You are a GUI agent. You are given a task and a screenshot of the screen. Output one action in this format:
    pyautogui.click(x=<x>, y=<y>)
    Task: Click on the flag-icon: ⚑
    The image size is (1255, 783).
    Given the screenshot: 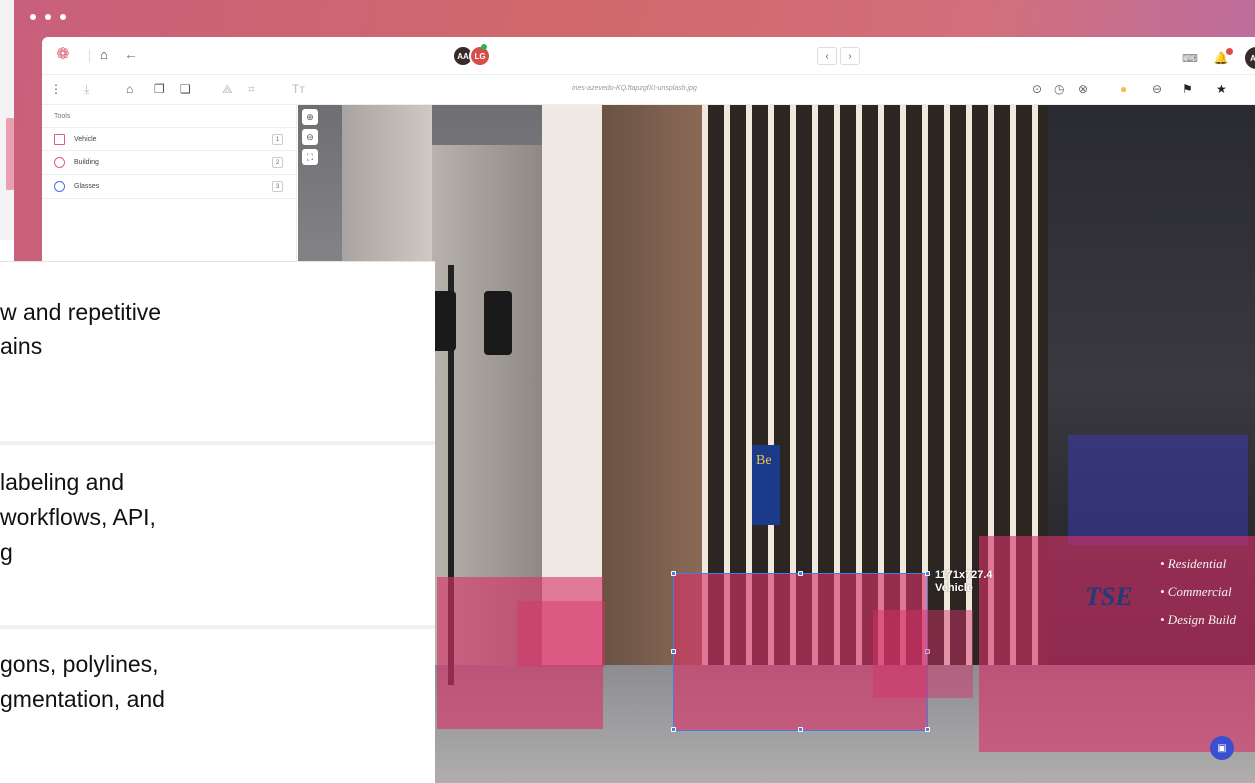 What is the action you would take?
    pyautogui.click(x=1187, y=89)
    